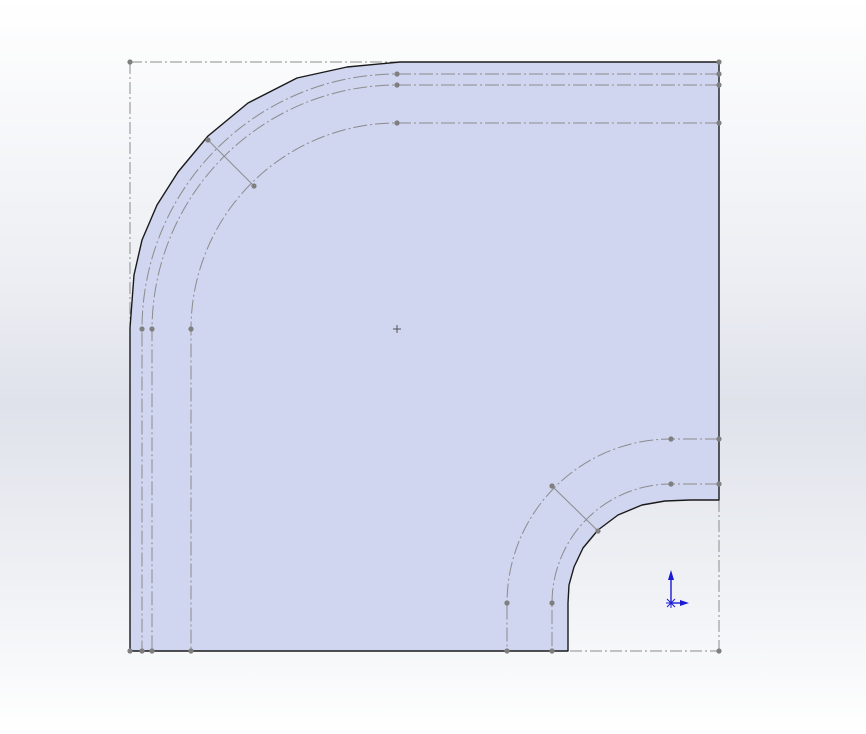 The image size is (866, 734). Describe the element at coordinates (671, 575) in the screenshot. I see `origin-y-arrow` at that location.